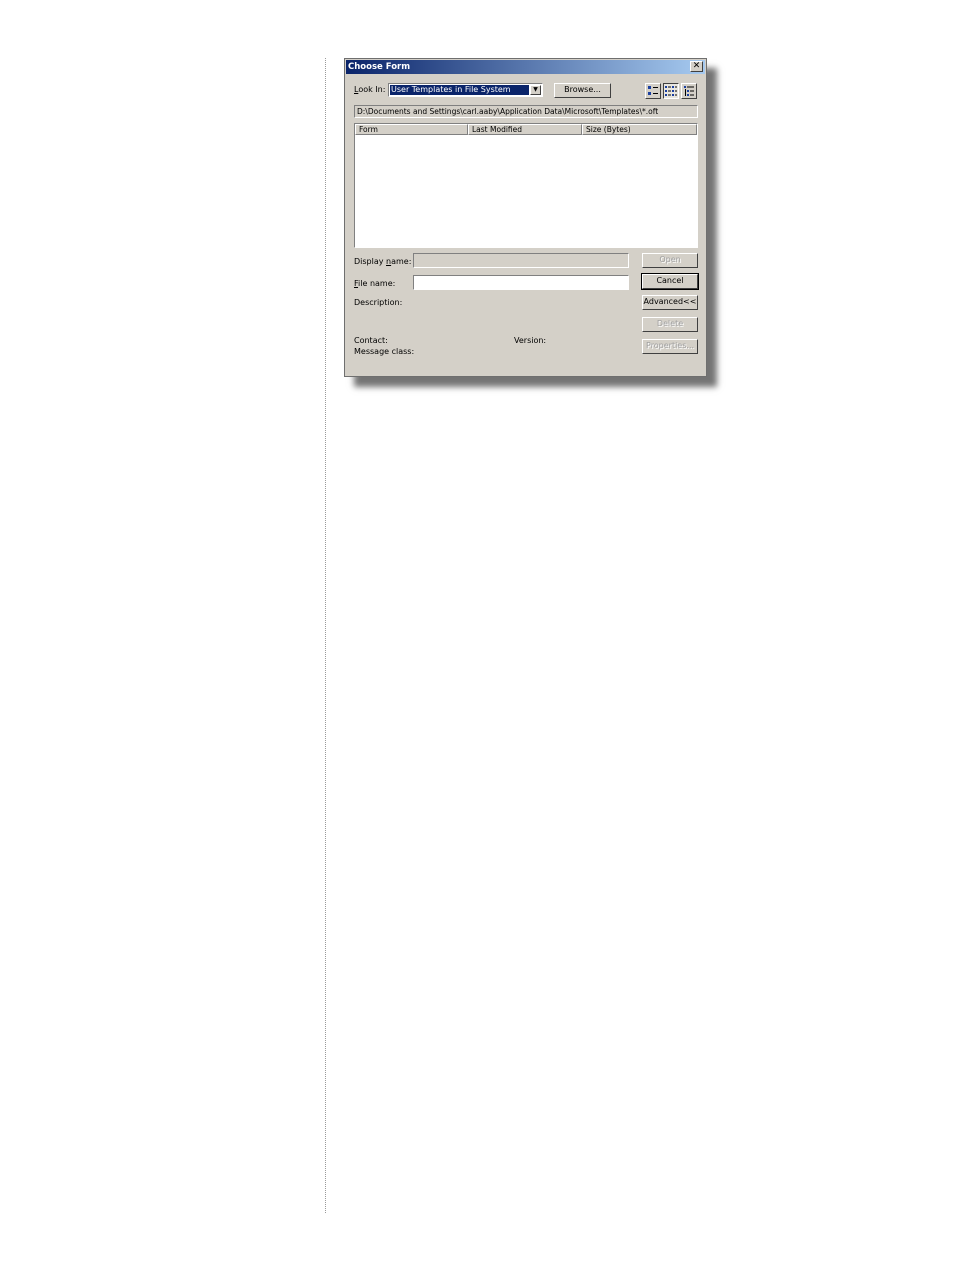 This screenshot has height=1270, width=954. Describe the element at coordinates (670, 281) in the screenshot. I see `cancel-button: Cancel` at that location.